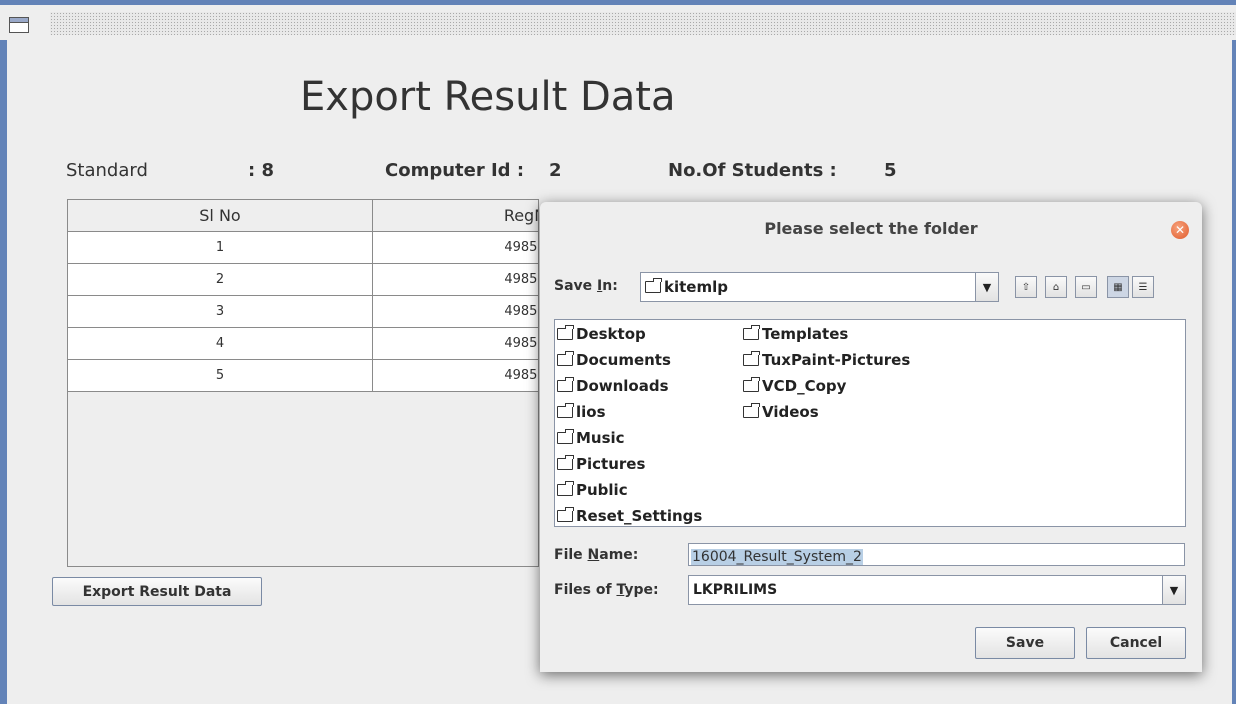 This screenshot has height=704, width=1236. I want to click on dialog-title: Please select the folder, so click(871, 228).